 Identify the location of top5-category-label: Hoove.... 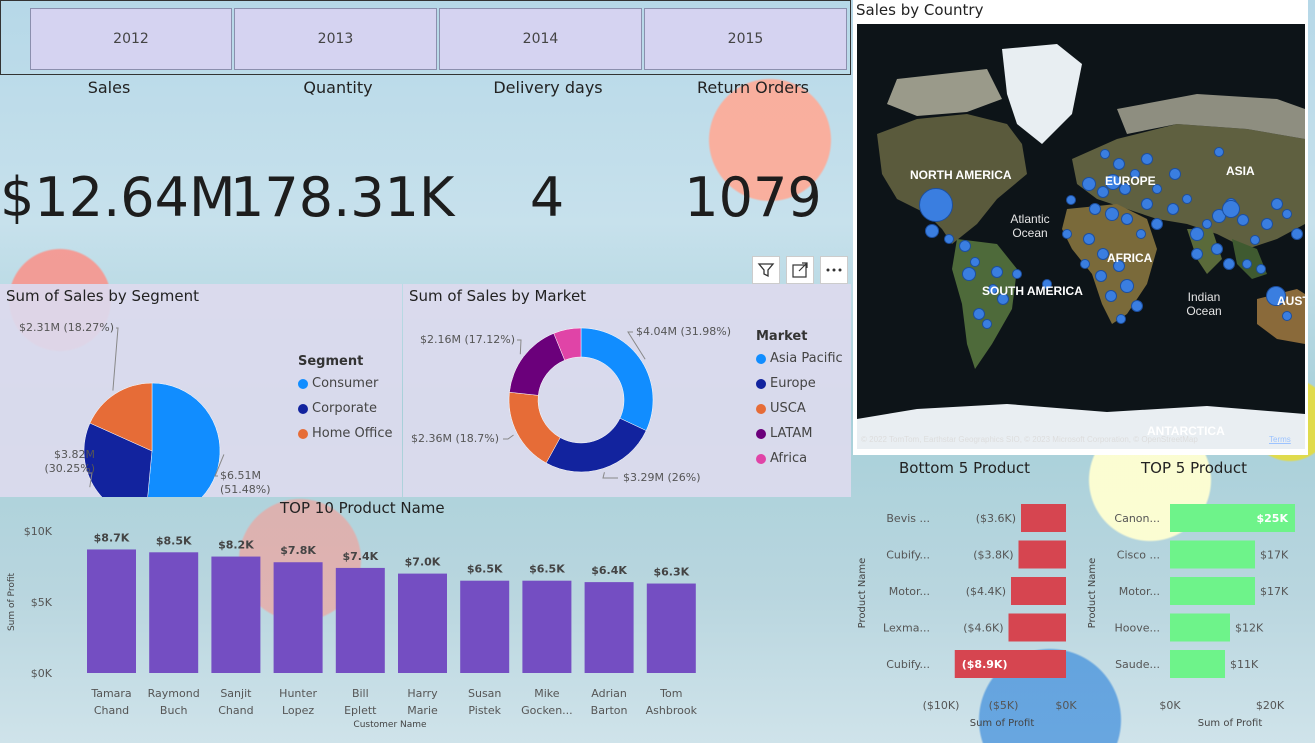
(1138, 628).